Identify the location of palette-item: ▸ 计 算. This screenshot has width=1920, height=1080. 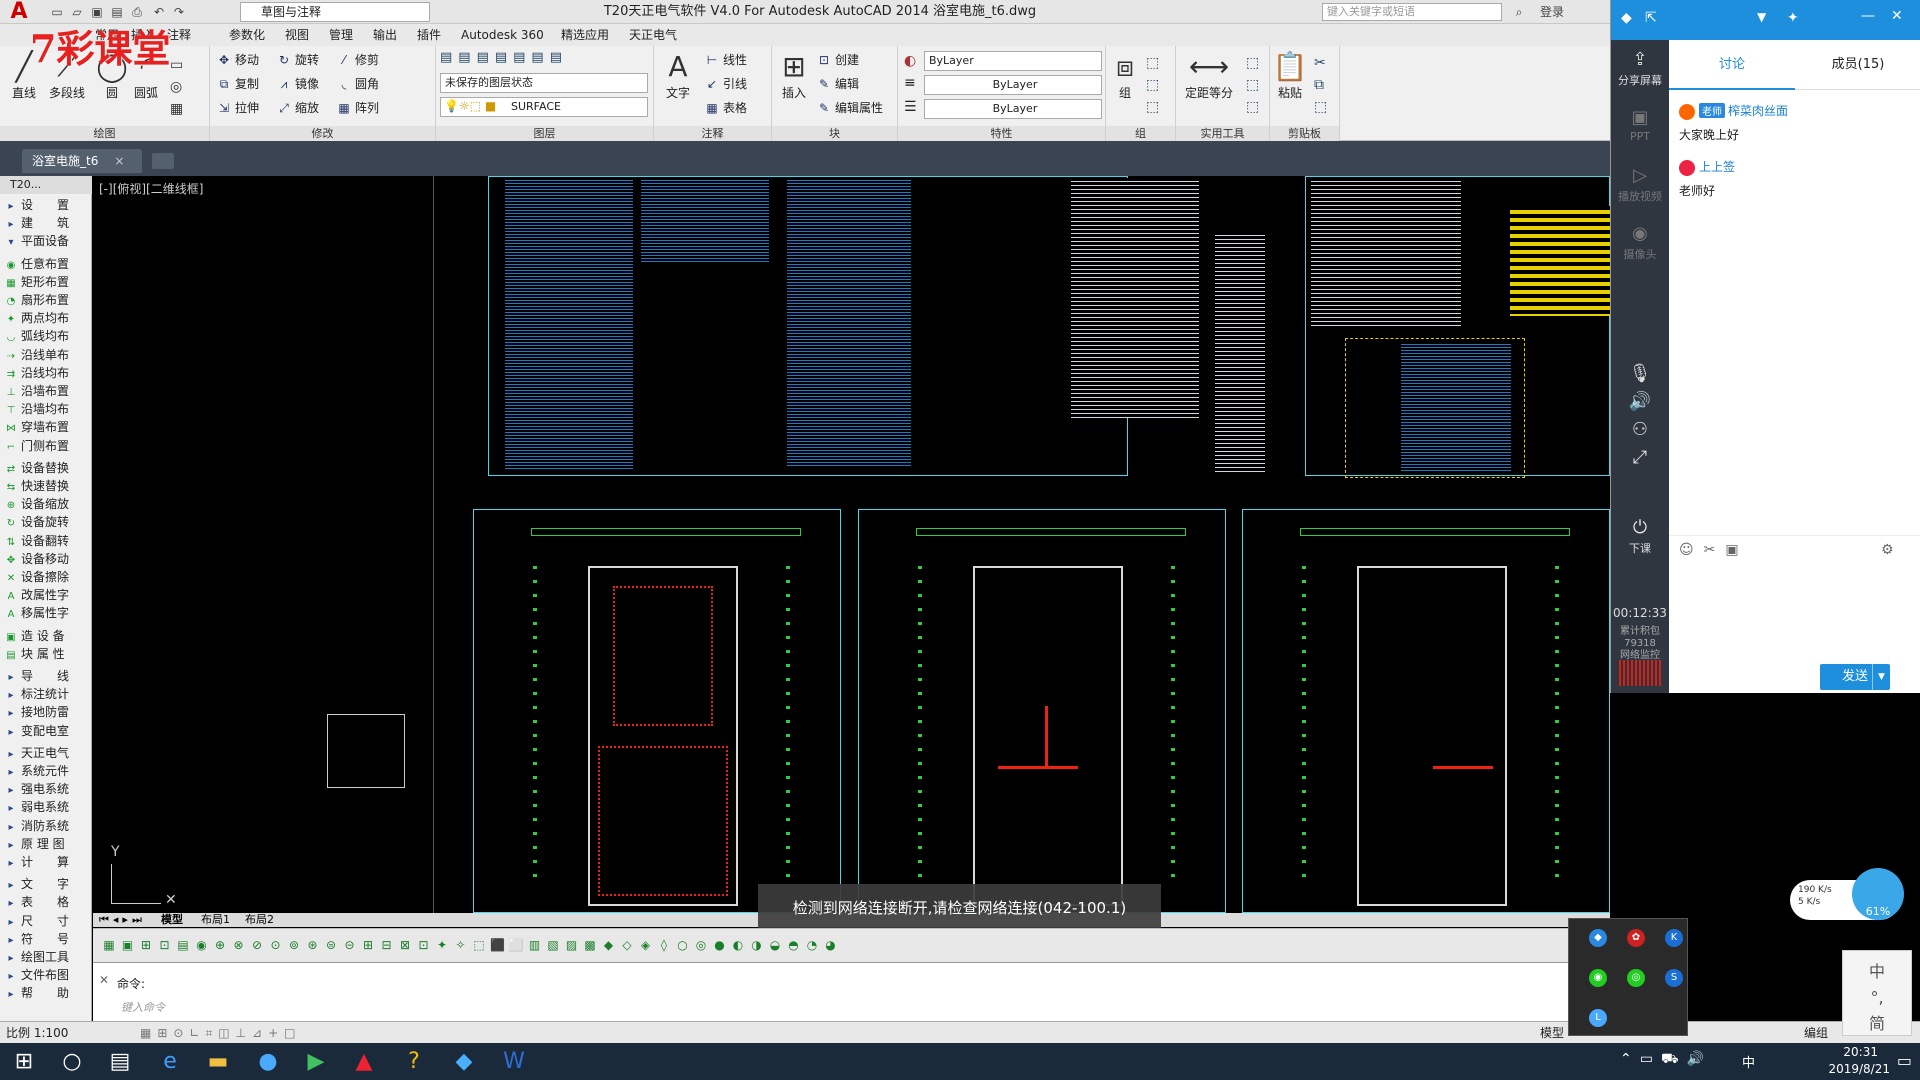
(46, 862).